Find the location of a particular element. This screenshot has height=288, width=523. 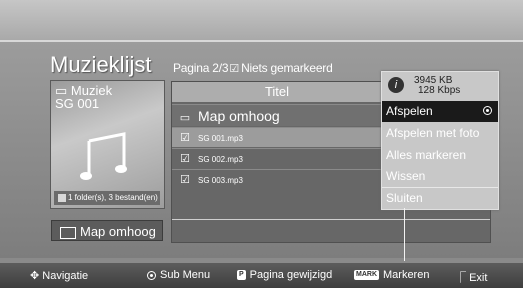

menu-item-play-with-photo: Afspelen met foto is located at coordinates (440, 133).